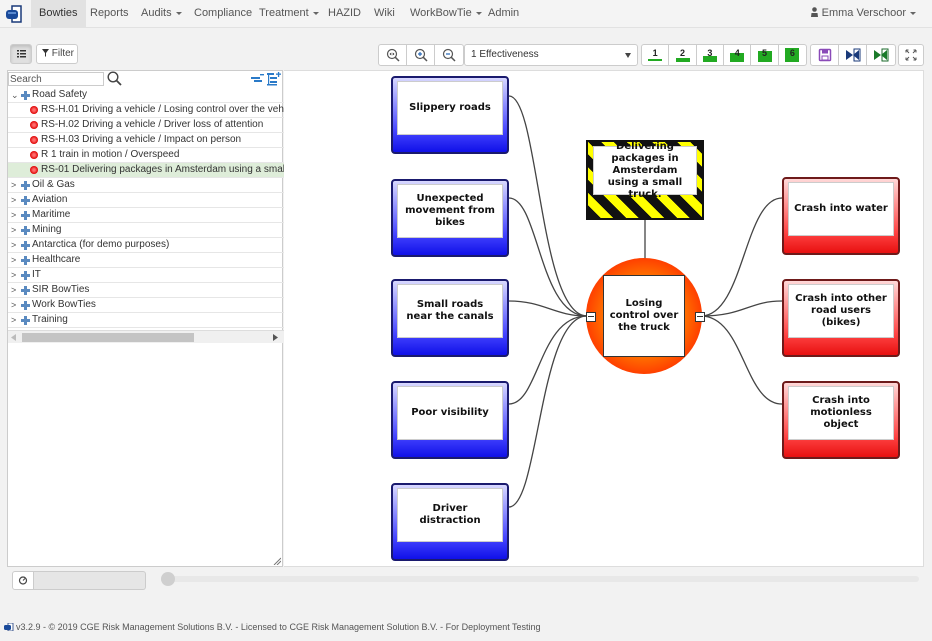 This screenshot has height=641, width=932. I want to click on collapse-all-icon, so click(257, 78).